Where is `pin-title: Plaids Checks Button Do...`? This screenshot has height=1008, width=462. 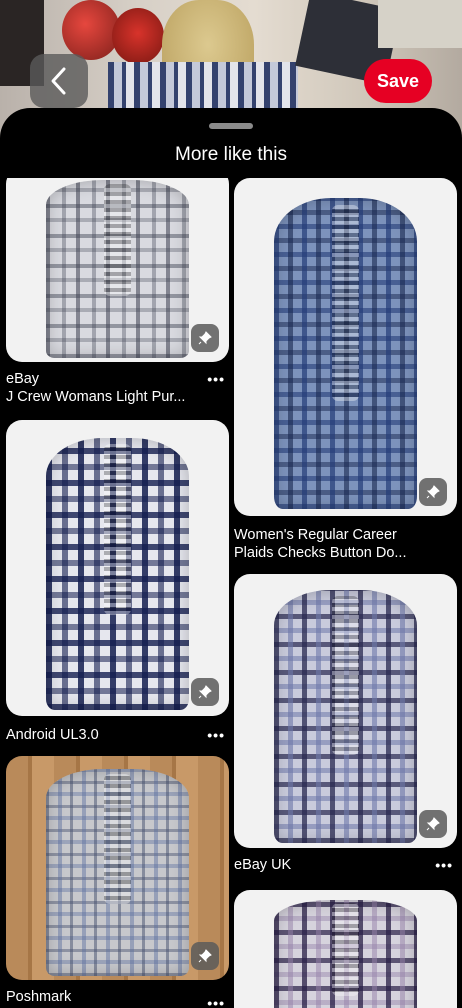
pin-title: Plaids Checks Button Do... is located at coordinates (320, 553).